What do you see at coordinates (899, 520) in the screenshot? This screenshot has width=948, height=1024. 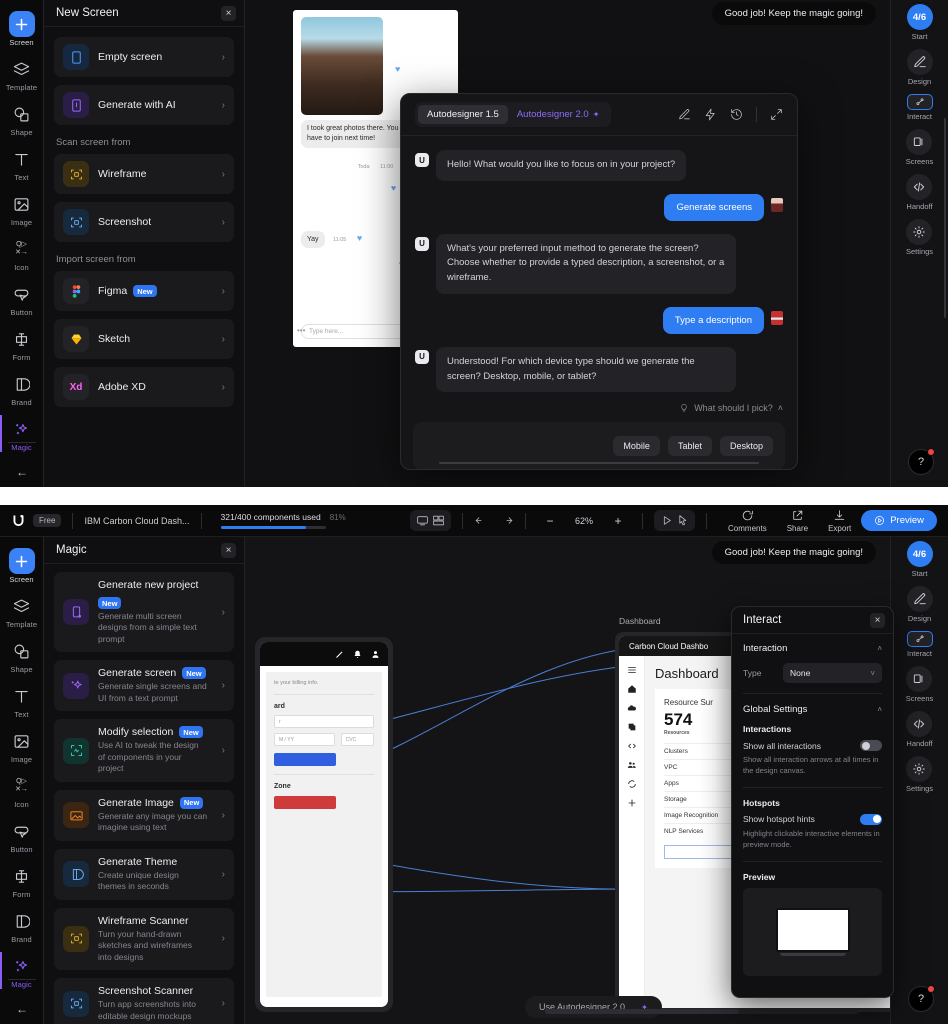 I see `preview-button: Preview` at bounding box center [899, 520].